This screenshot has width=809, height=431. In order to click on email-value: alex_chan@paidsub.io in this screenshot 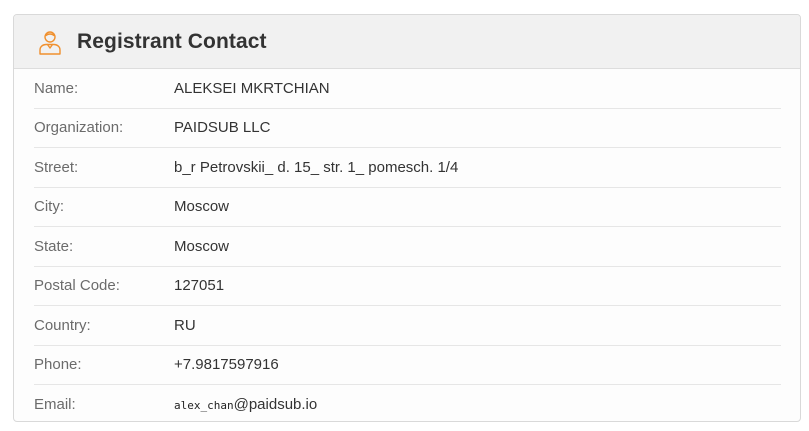, I will do `click(245, 404)`.